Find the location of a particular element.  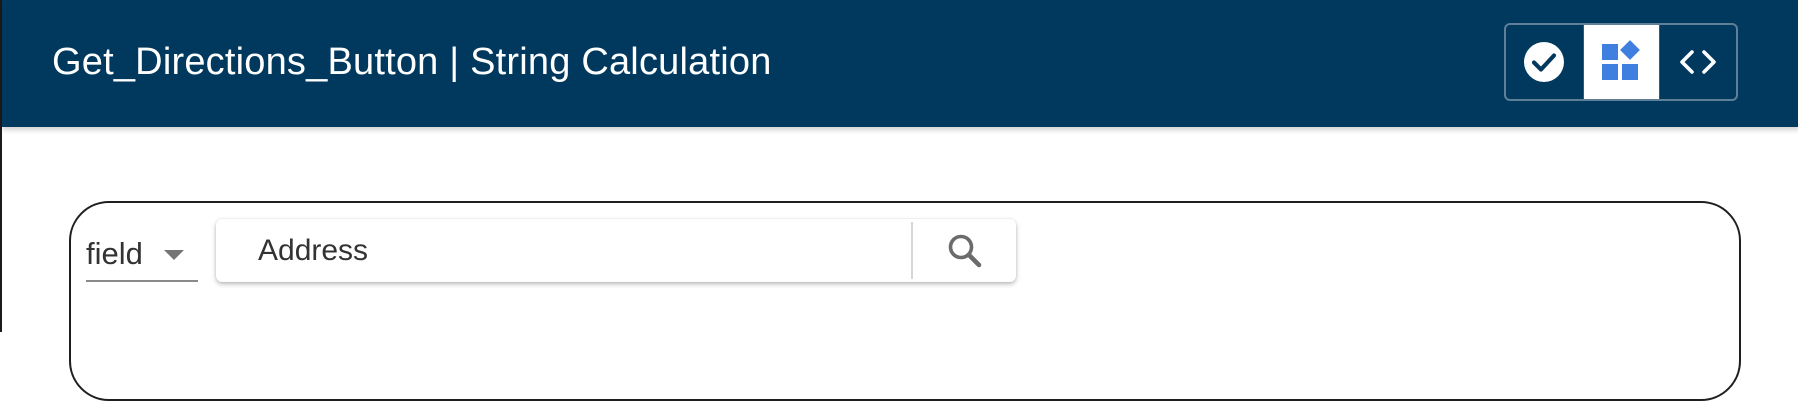

search-button is located at coordinates (964, 250).